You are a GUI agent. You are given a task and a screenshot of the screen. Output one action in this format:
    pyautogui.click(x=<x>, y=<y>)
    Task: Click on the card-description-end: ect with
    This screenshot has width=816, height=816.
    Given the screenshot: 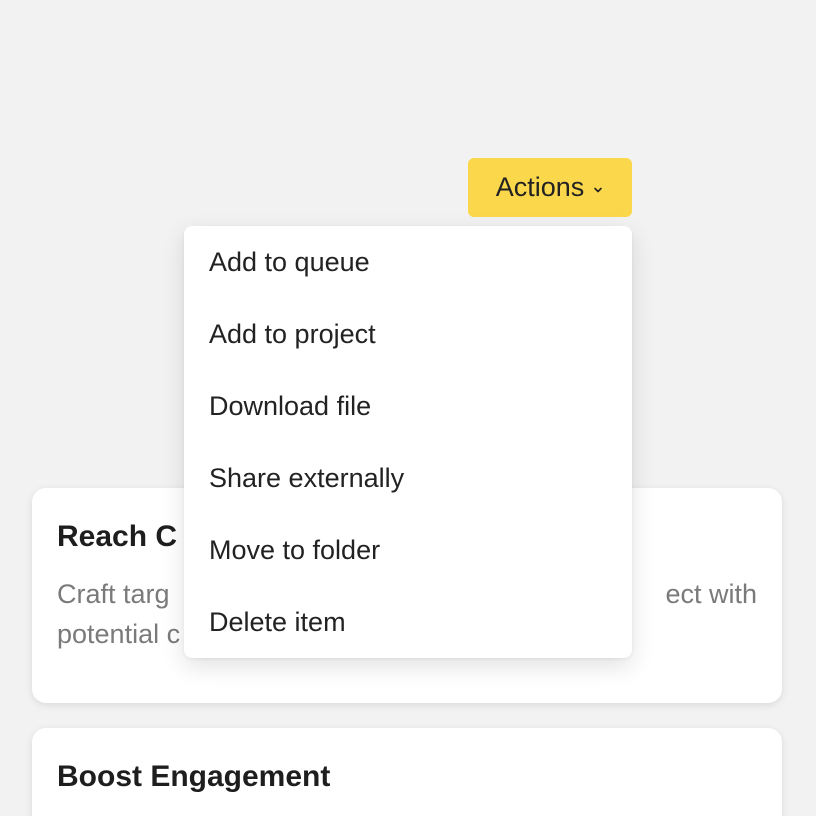 What is the action you would take?
    pyautogui.click(x=711, y=594)
    